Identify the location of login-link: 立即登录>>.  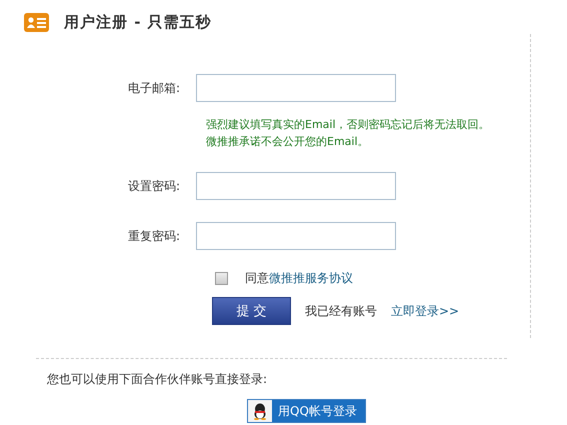
(425, 311).